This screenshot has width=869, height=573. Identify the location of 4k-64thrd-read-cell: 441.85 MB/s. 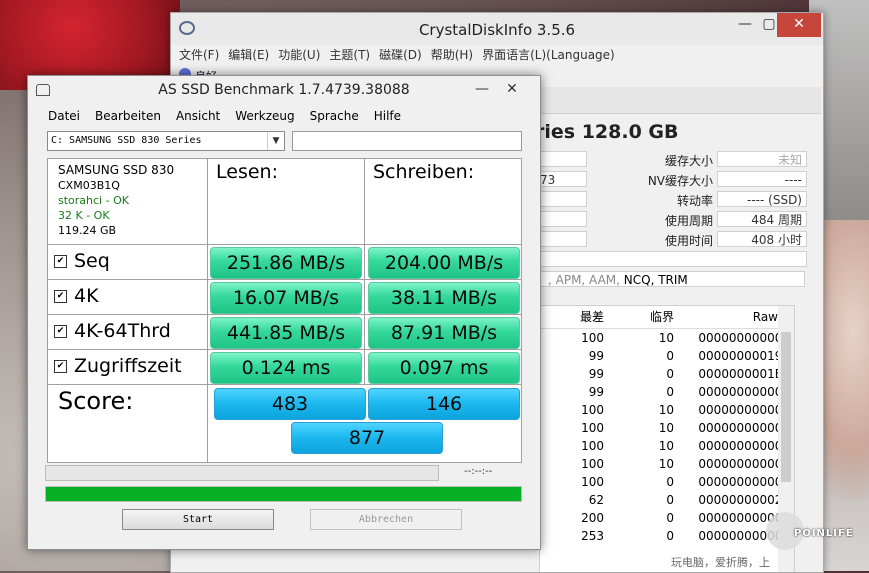
(286, 332).